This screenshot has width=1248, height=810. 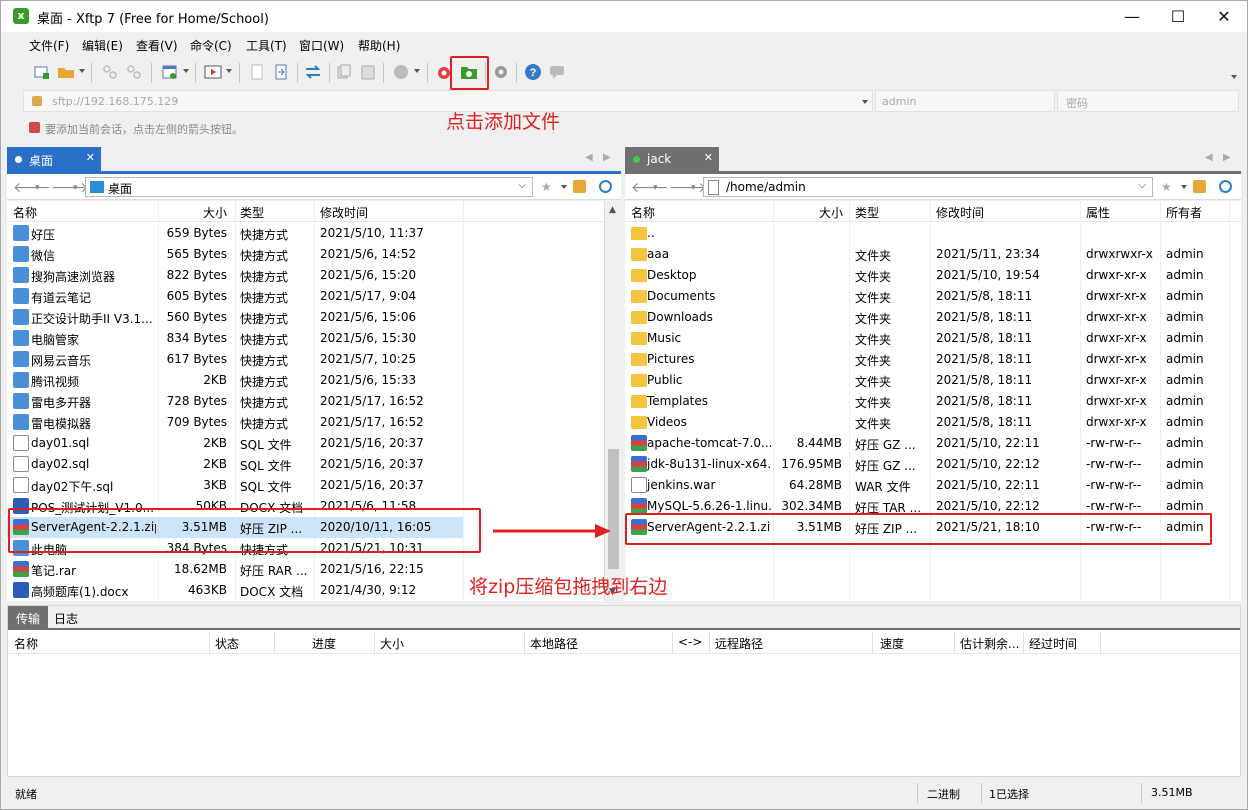 What do you see at coordinates (110, 72) in the screenshot?
I see `connect-icon` at bounding box center [110, 72].